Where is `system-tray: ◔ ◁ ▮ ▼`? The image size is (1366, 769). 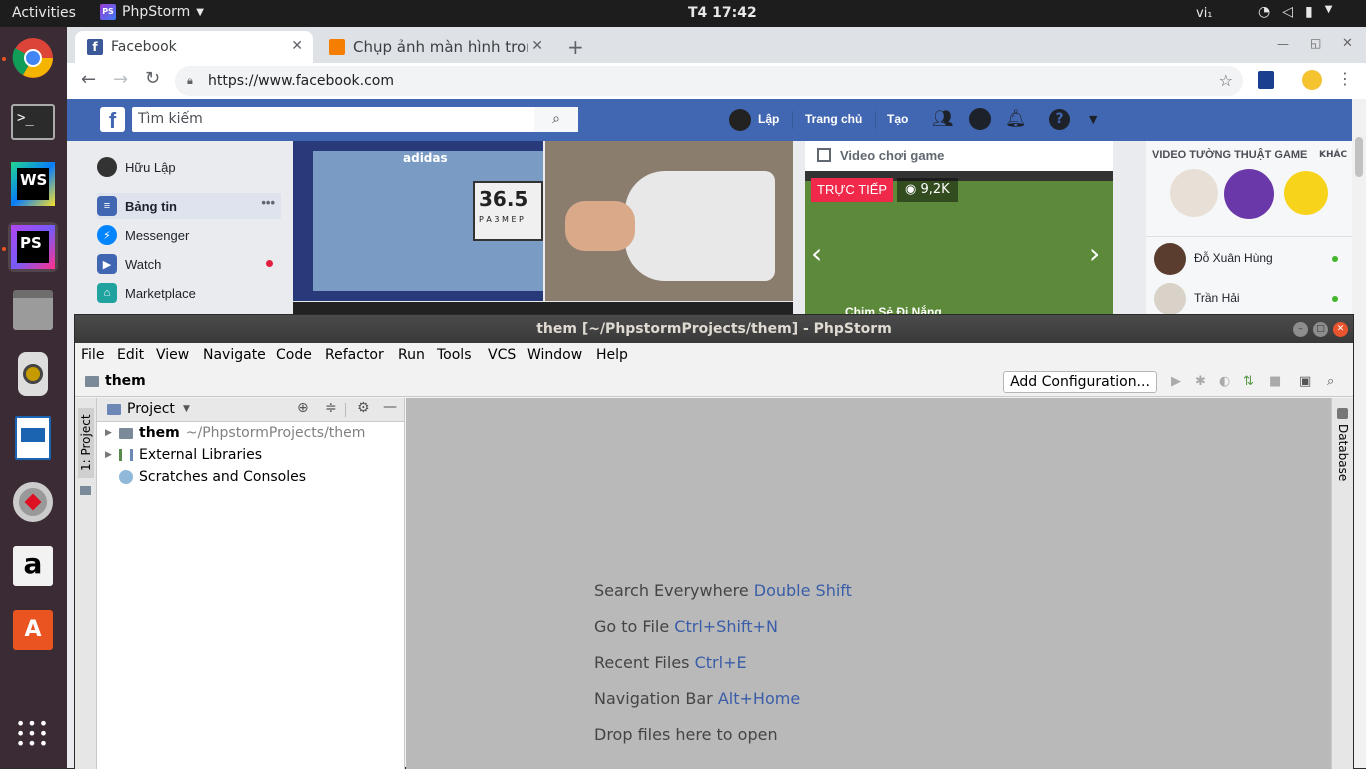 system-tray: ◔ ◁ ▮ ▼ is located at coordinates (1295, 12).